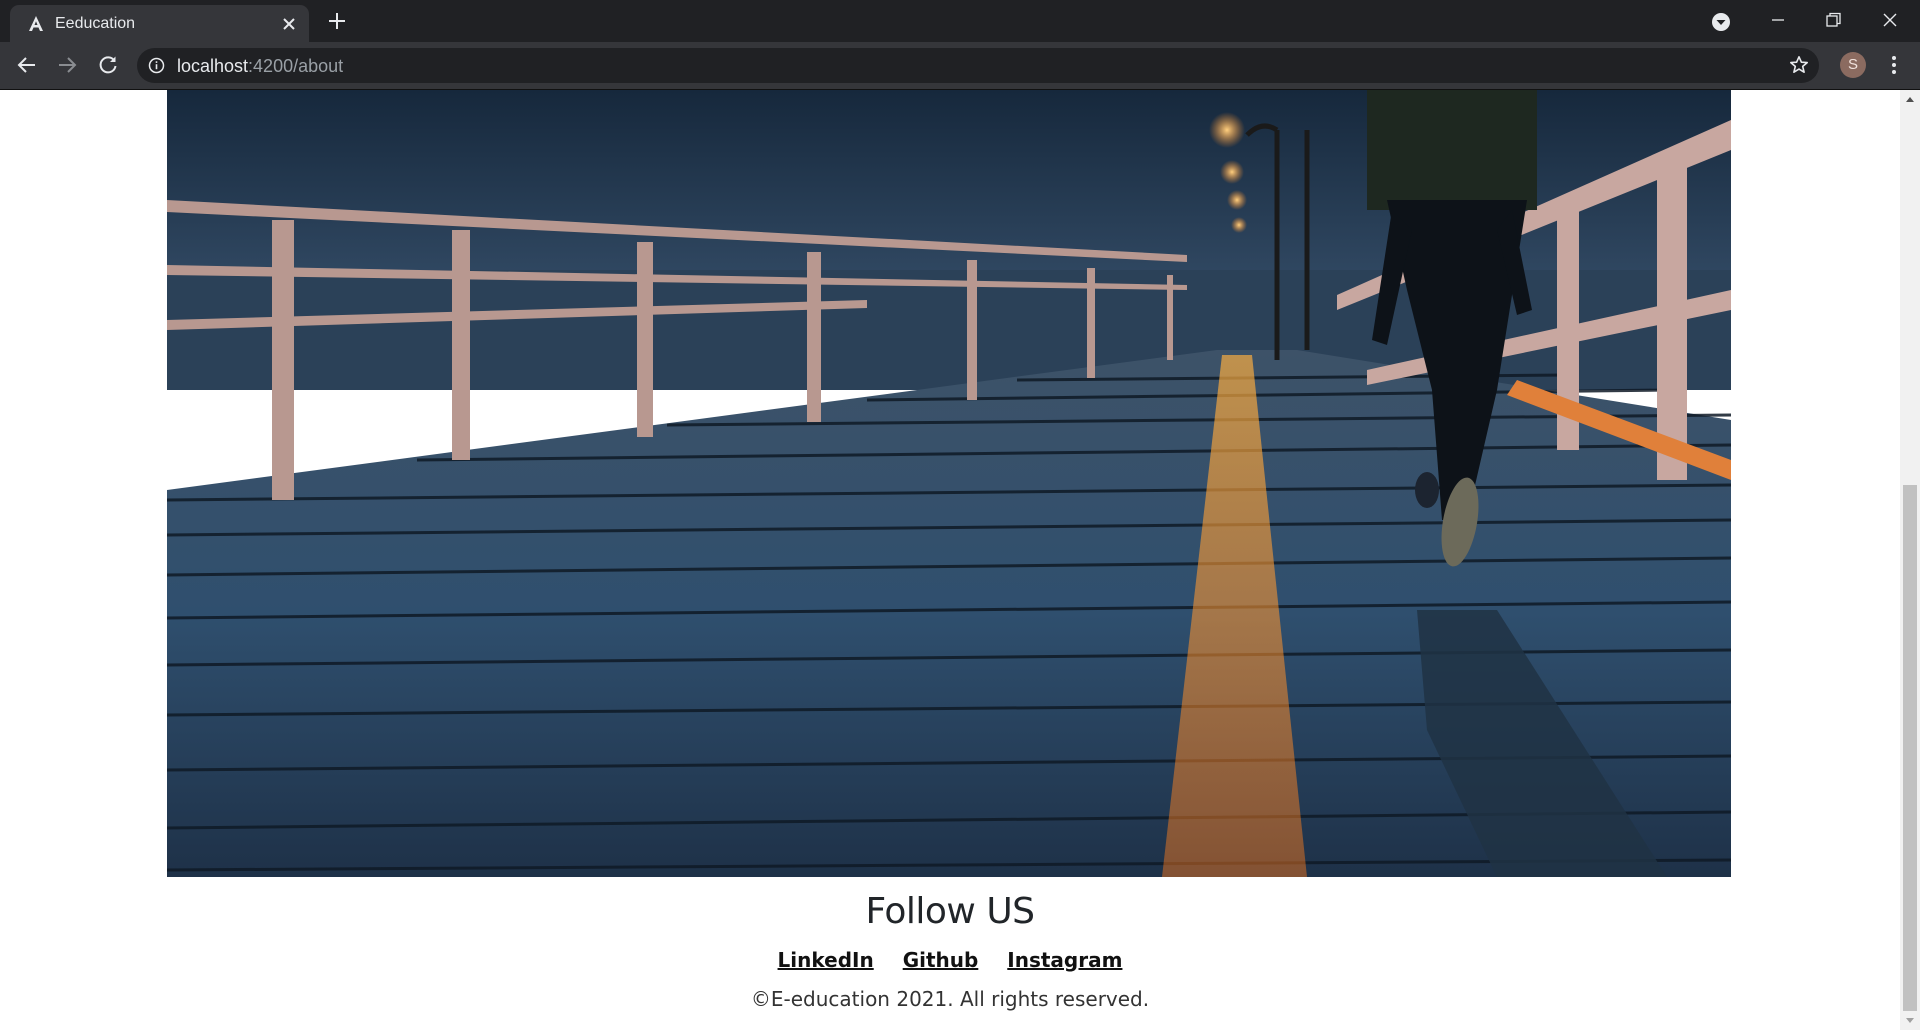  Describe the element at coordinates (27, 65) in the screenshot. I see `arrow-left-icon` at that location.